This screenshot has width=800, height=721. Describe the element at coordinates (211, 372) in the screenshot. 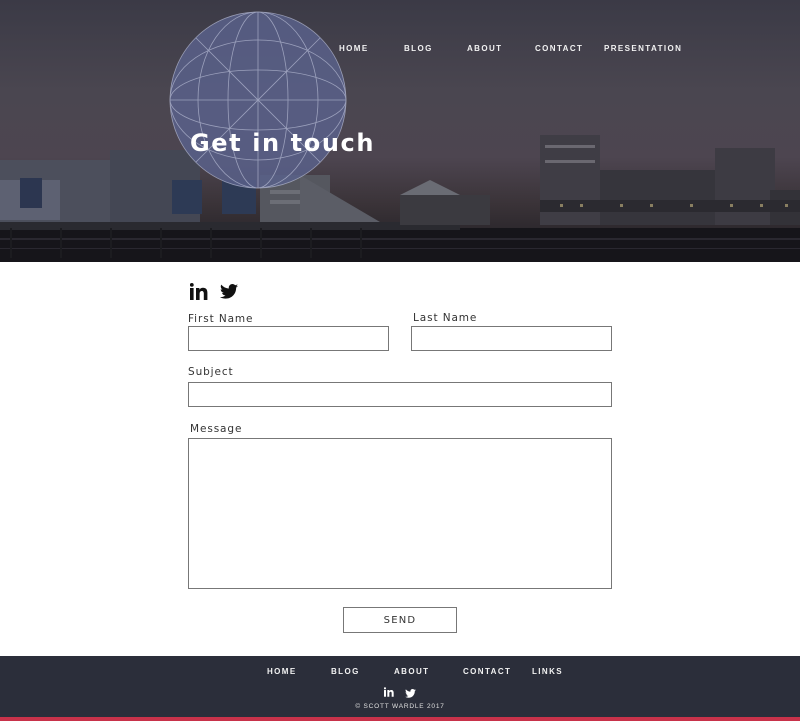

I see `subject-label: Subject` at that location.